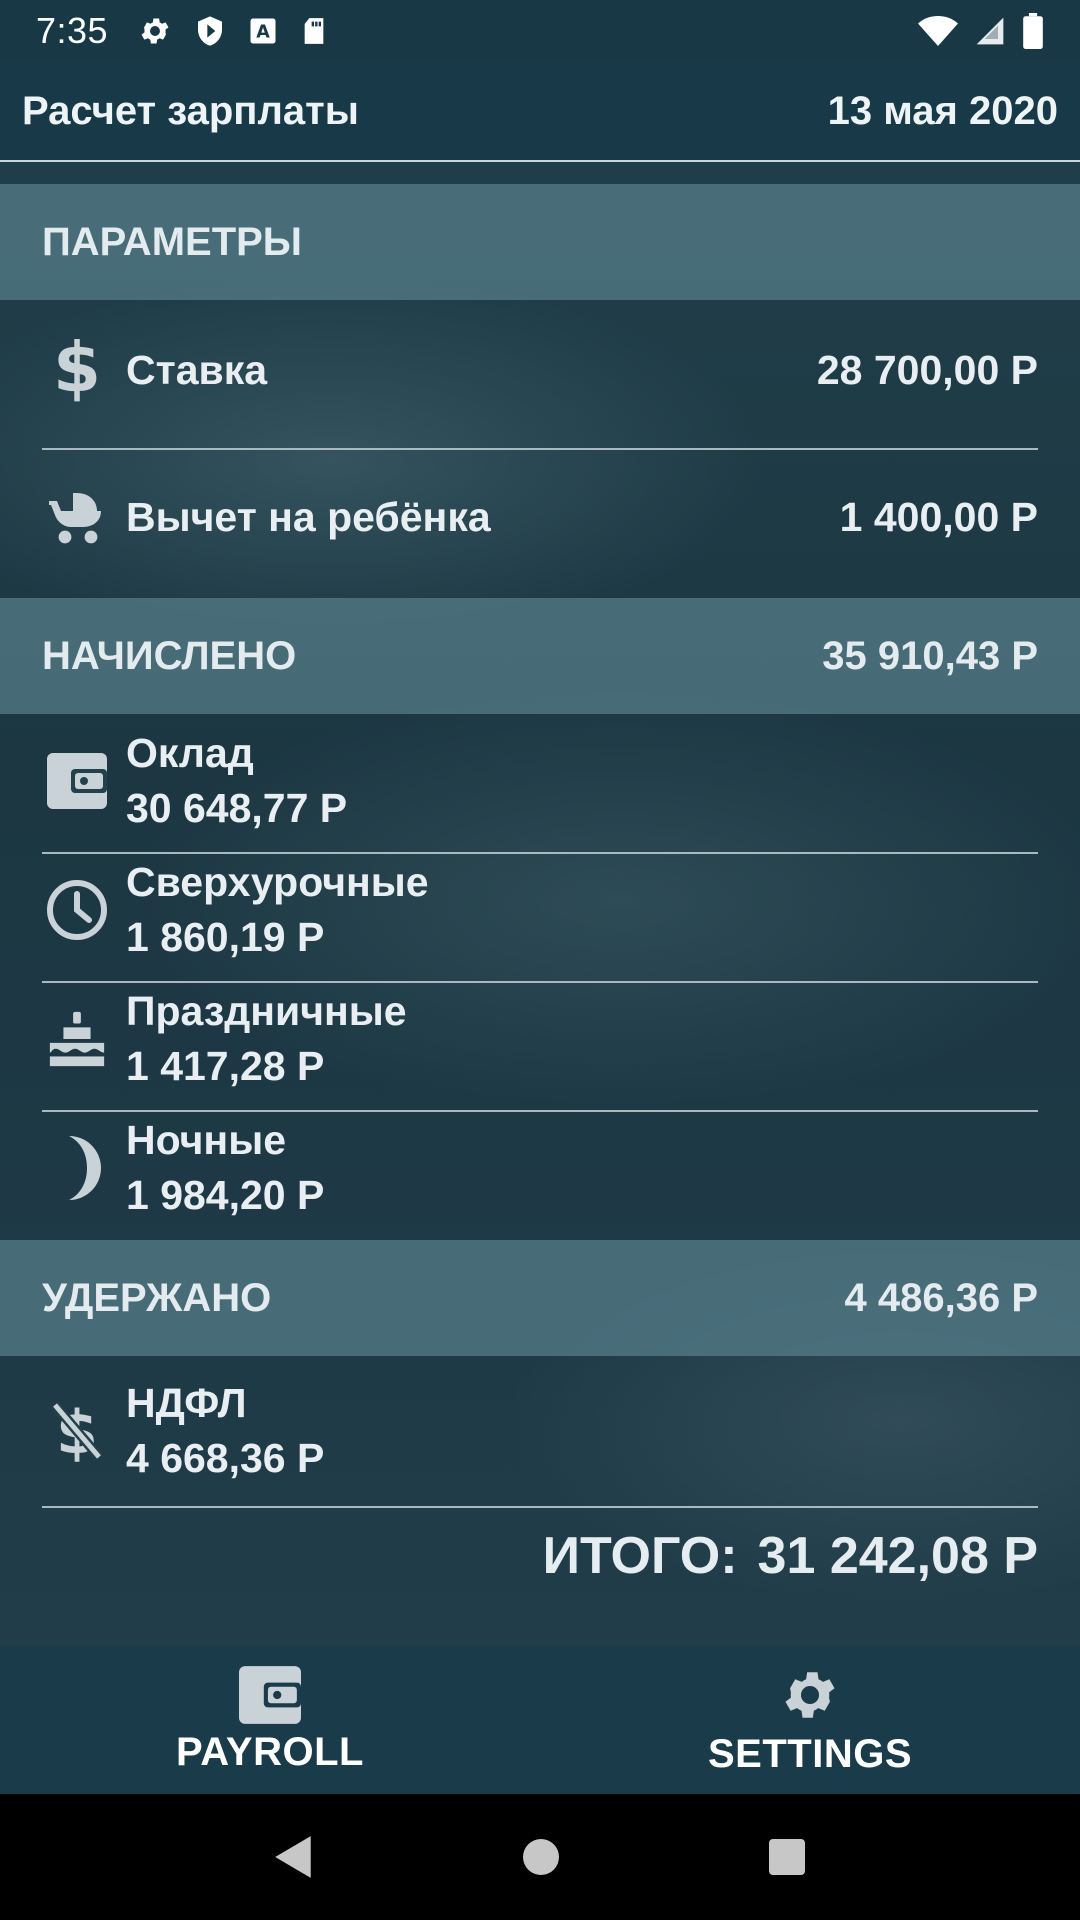  Describe the element at coordinates (190, 110) in the screenshot. I see `page-title: Расчет зарплаты` at that location.